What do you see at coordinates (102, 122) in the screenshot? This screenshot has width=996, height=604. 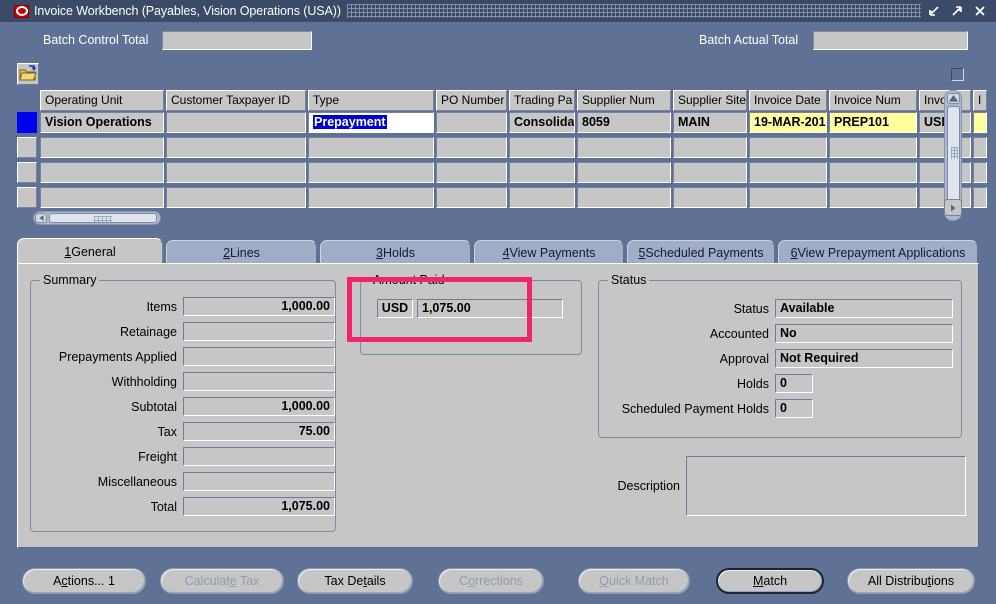 I see `grid-cell: Vision Operations` at bounding box center [102, 122].